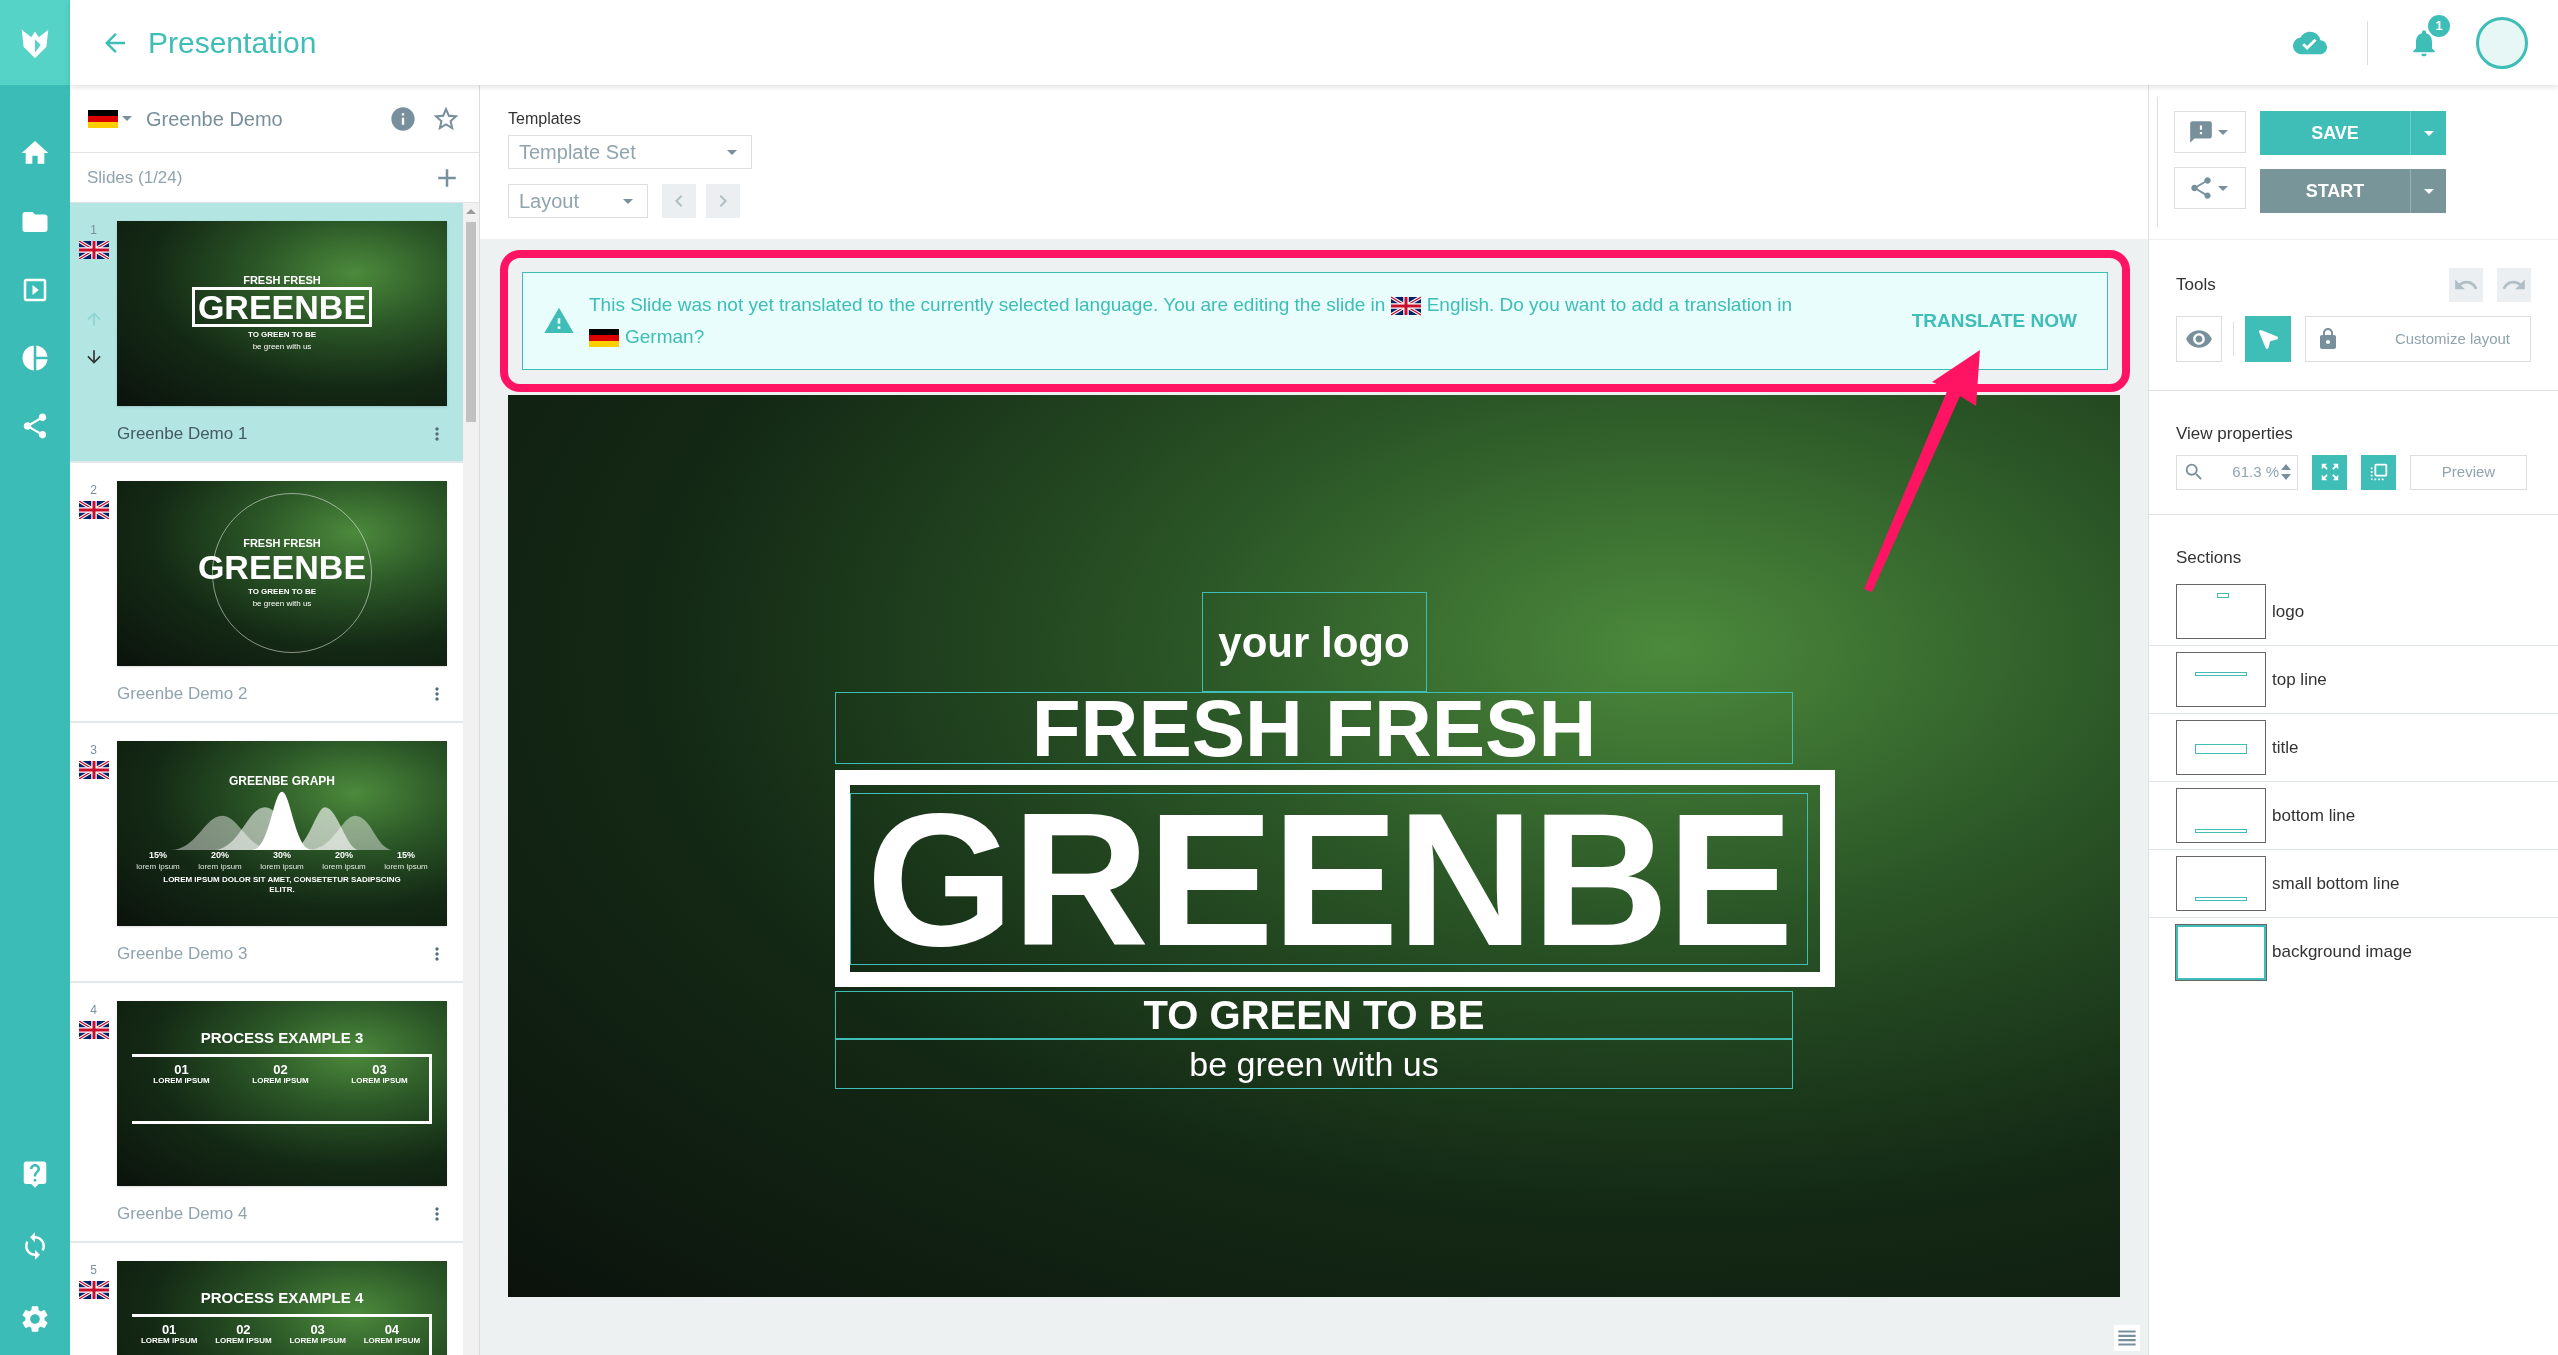 The height and width of the screenshot is (1355, 2558). What do you see at coordinates (1314, 642) in the screenshot?
I see `logo-section: your logo` at bounding box center [1314, 642].